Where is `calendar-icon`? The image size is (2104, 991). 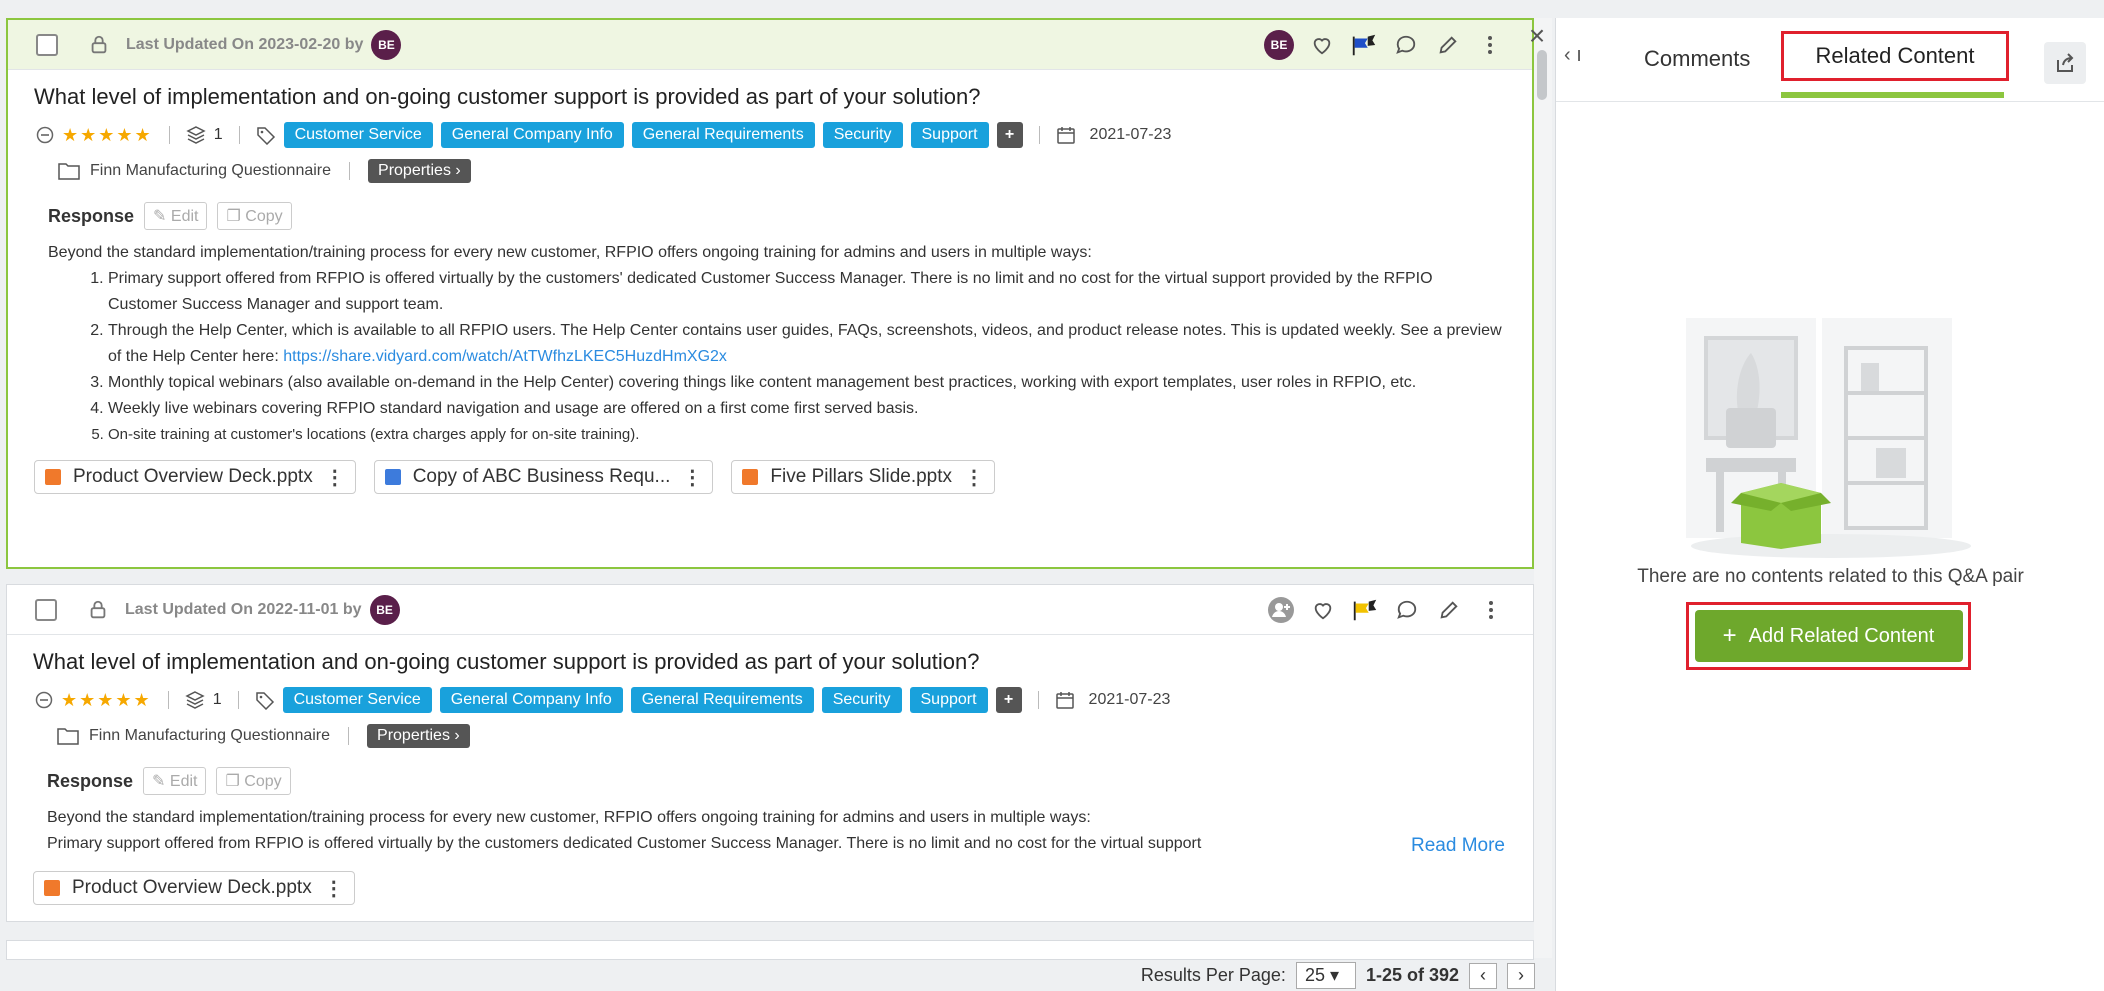 calendar-icon is located at coordinates (1065, 135).